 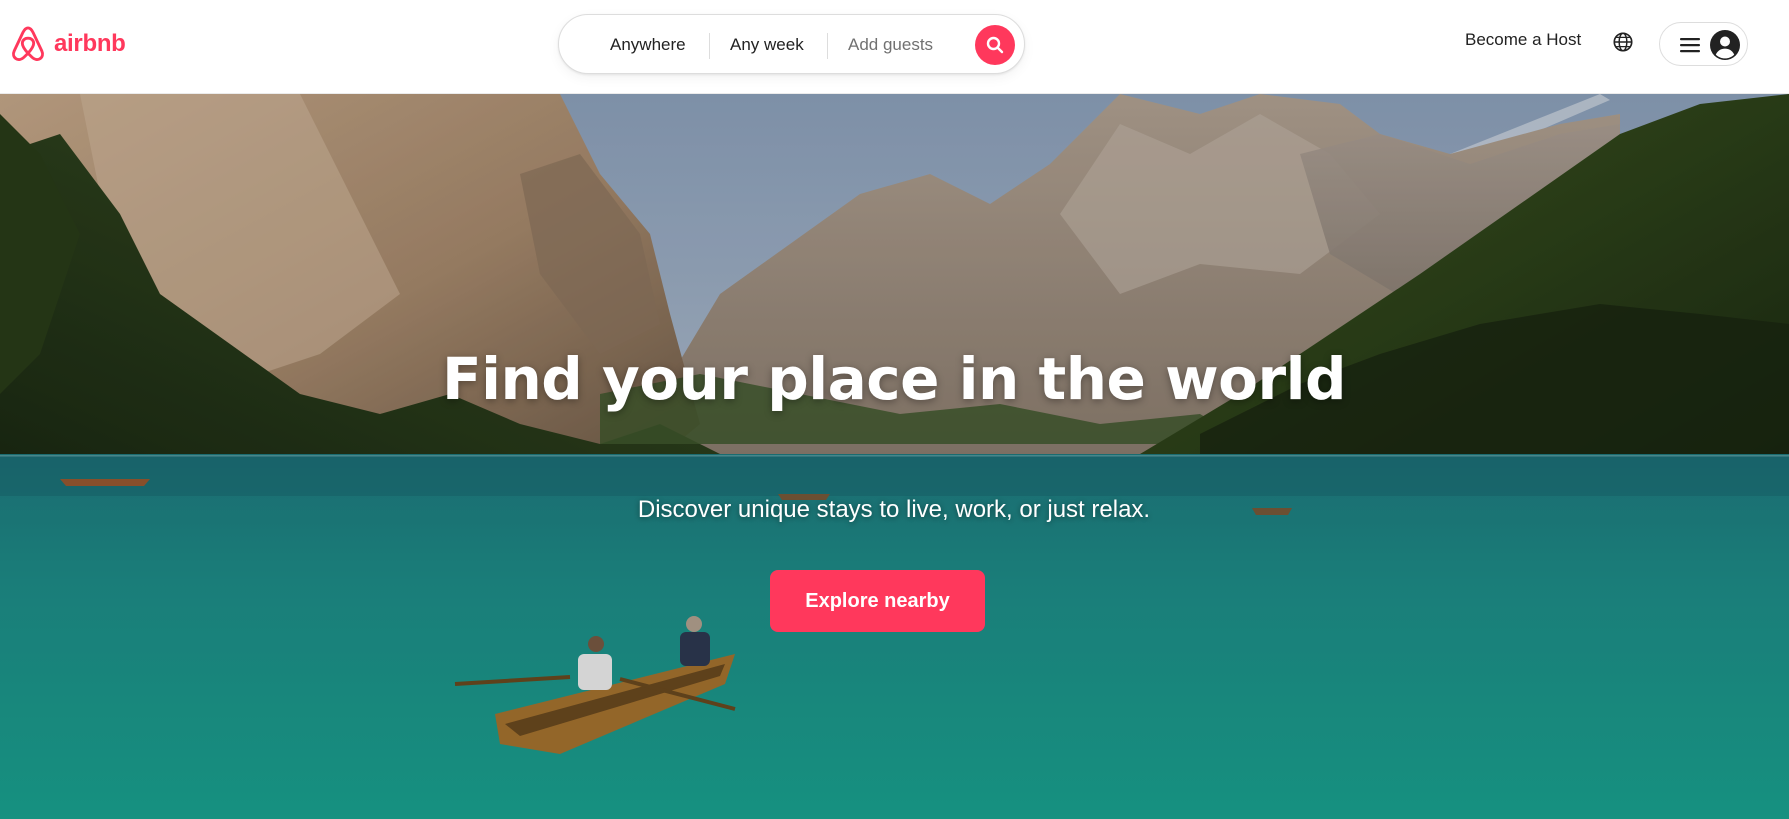 What do you see at coordinates (894, 379) in the screenshot?
I see `hero-title: Find your place in the world` at bounding box center [894, 379].